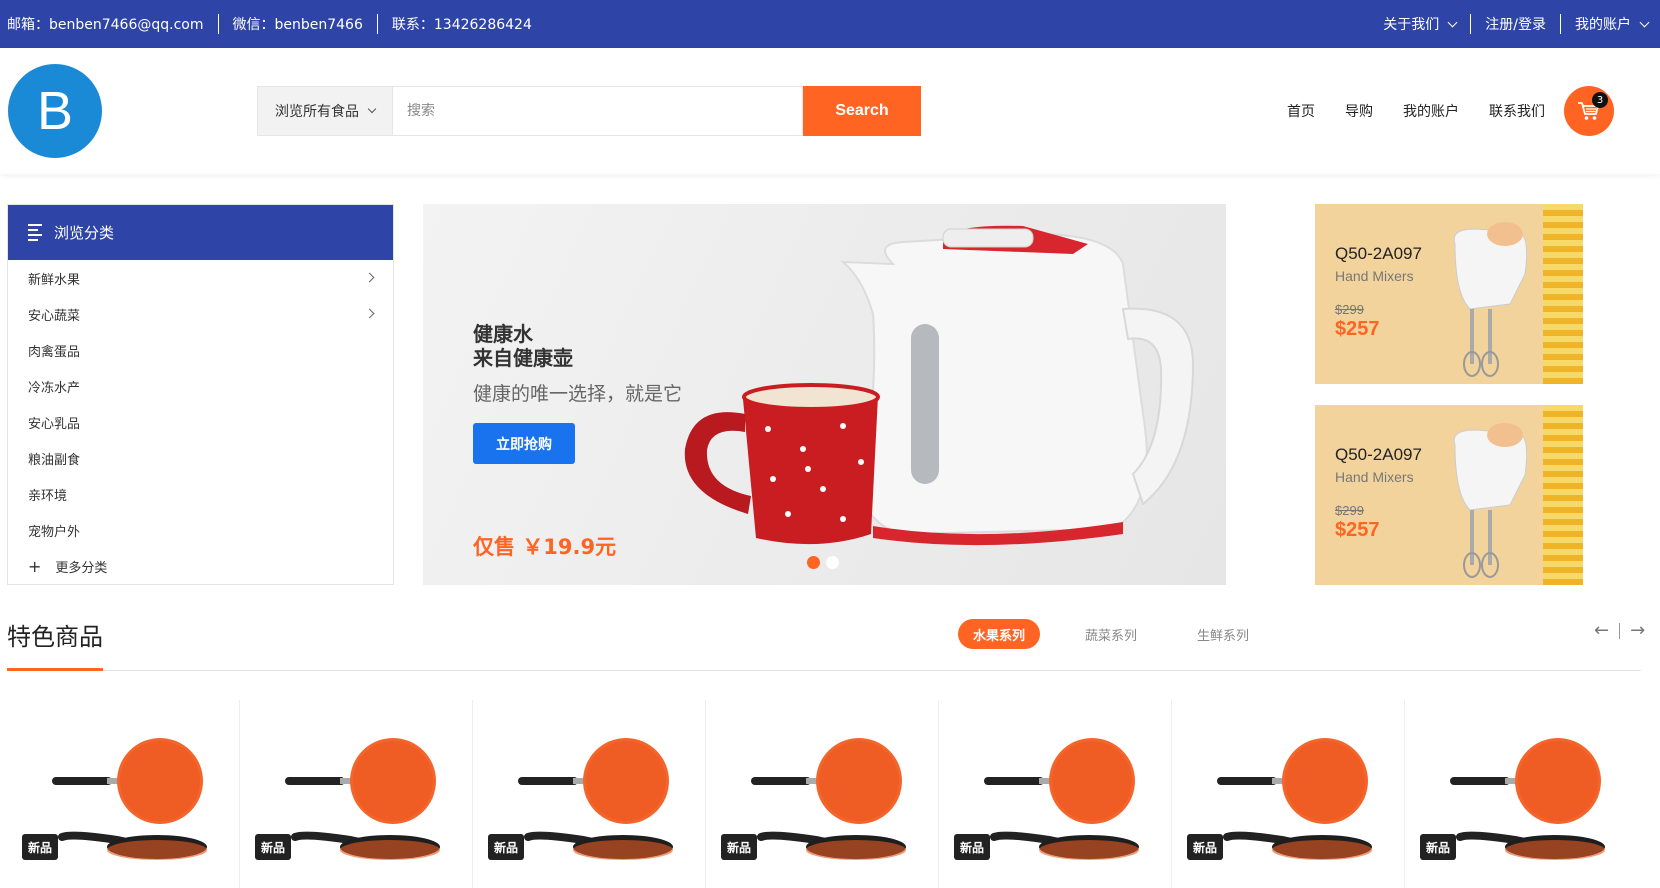 The height and width of the screenshot is (888, 1660). Describe the element at coordinates (54, 280) in the screenshot. I see `category-label: 新鲜水果` at that location.